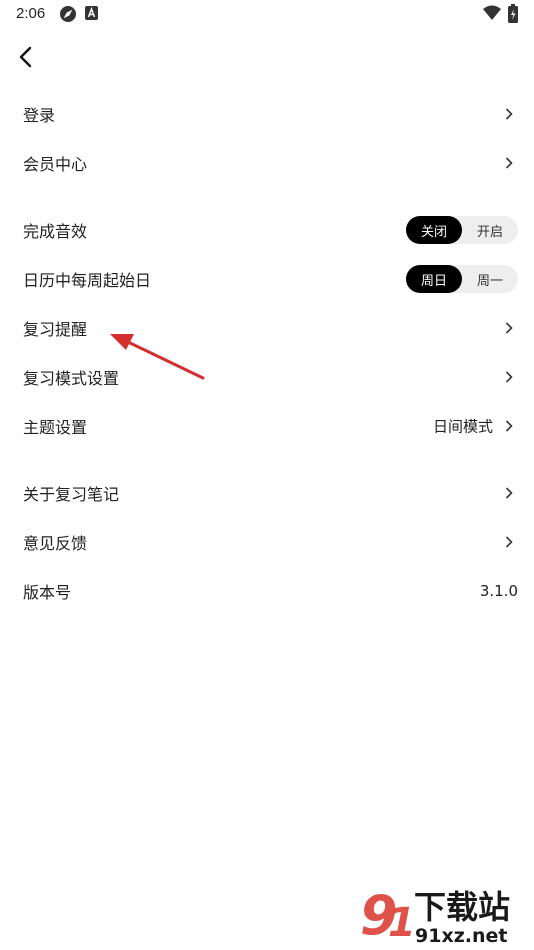 The width and height of the screenshot is (534, 950). Describe the element at coordinates (47, 592) in the screenshot. I see `version-label: 版本号` at that location.